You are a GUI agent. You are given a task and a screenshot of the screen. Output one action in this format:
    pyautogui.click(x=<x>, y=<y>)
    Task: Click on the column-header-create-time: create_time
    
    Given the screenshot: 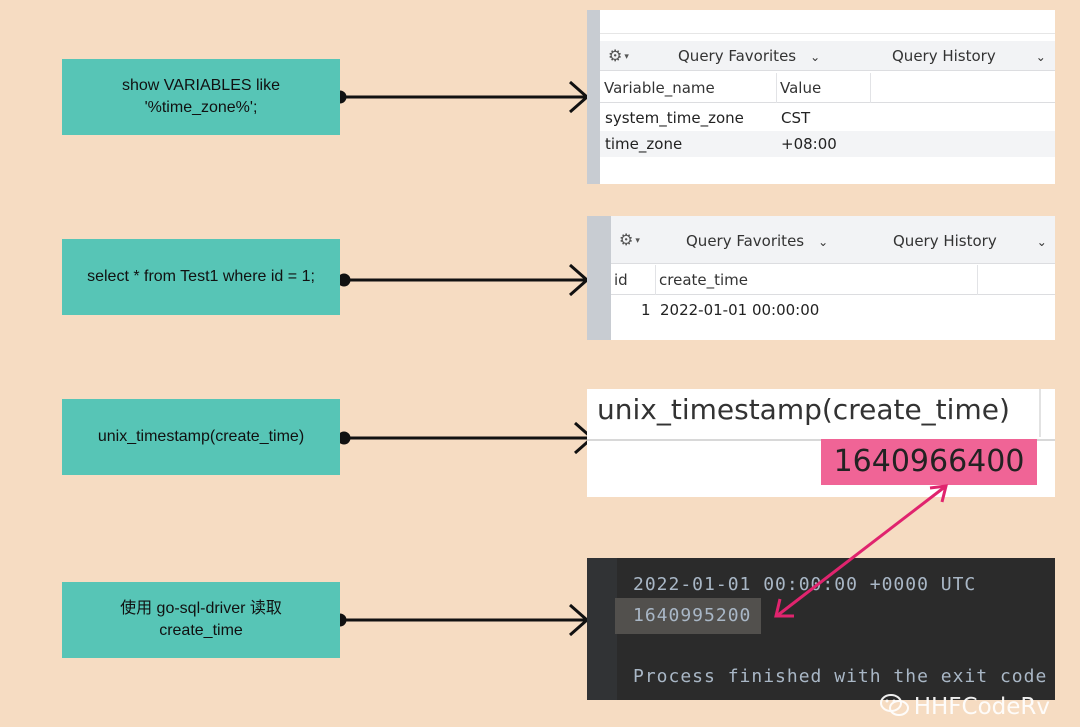 What is the action you would take?
    pyautogui.click(x=703, y=280)
    